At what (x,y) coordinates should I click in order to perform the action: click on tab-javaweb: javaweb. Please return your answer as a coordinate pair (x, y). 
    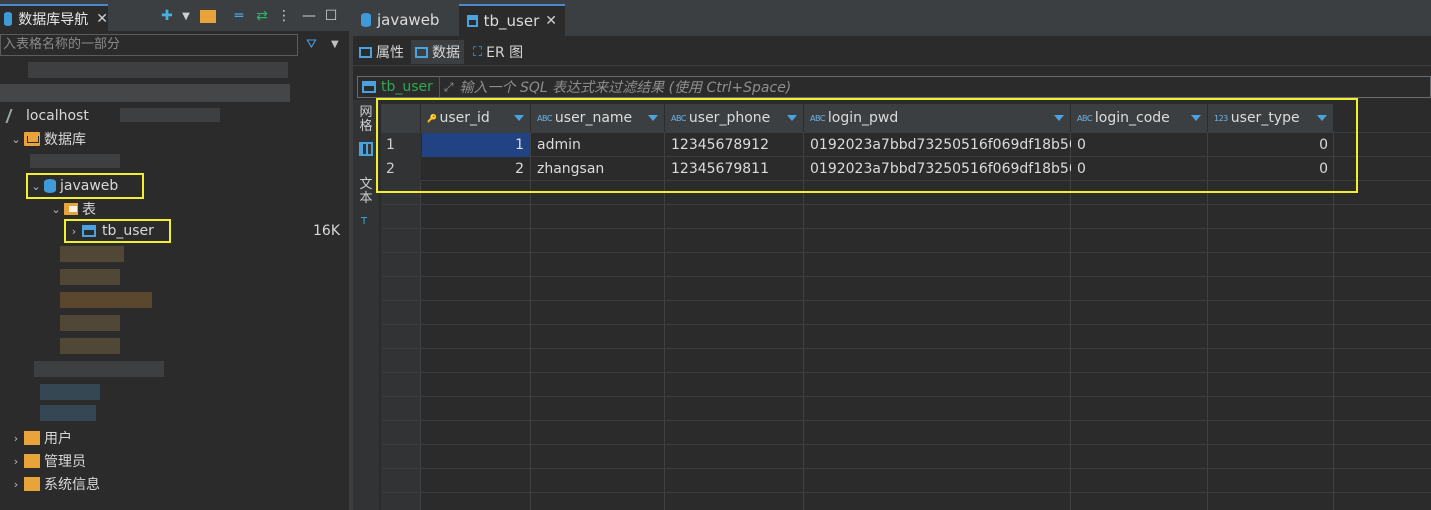
    Looking at the image, I should click on (405, 20).